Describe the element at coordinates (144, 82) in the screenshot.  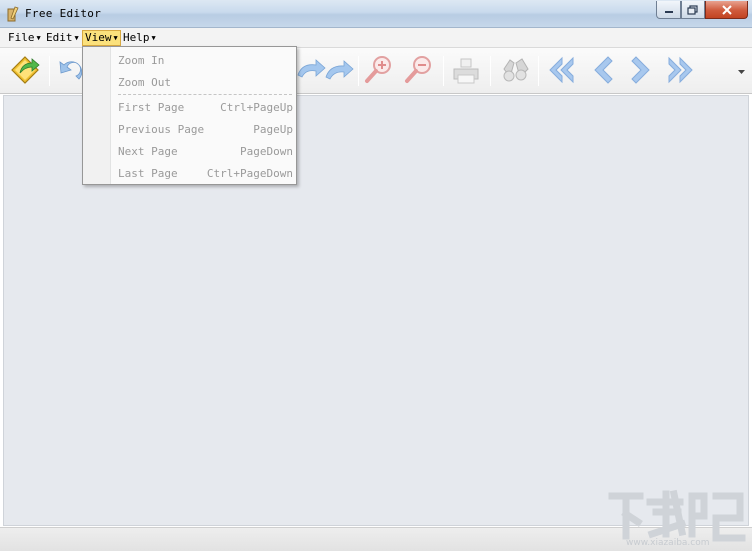
I see `menu-item-label: Zoom Out` at that location.